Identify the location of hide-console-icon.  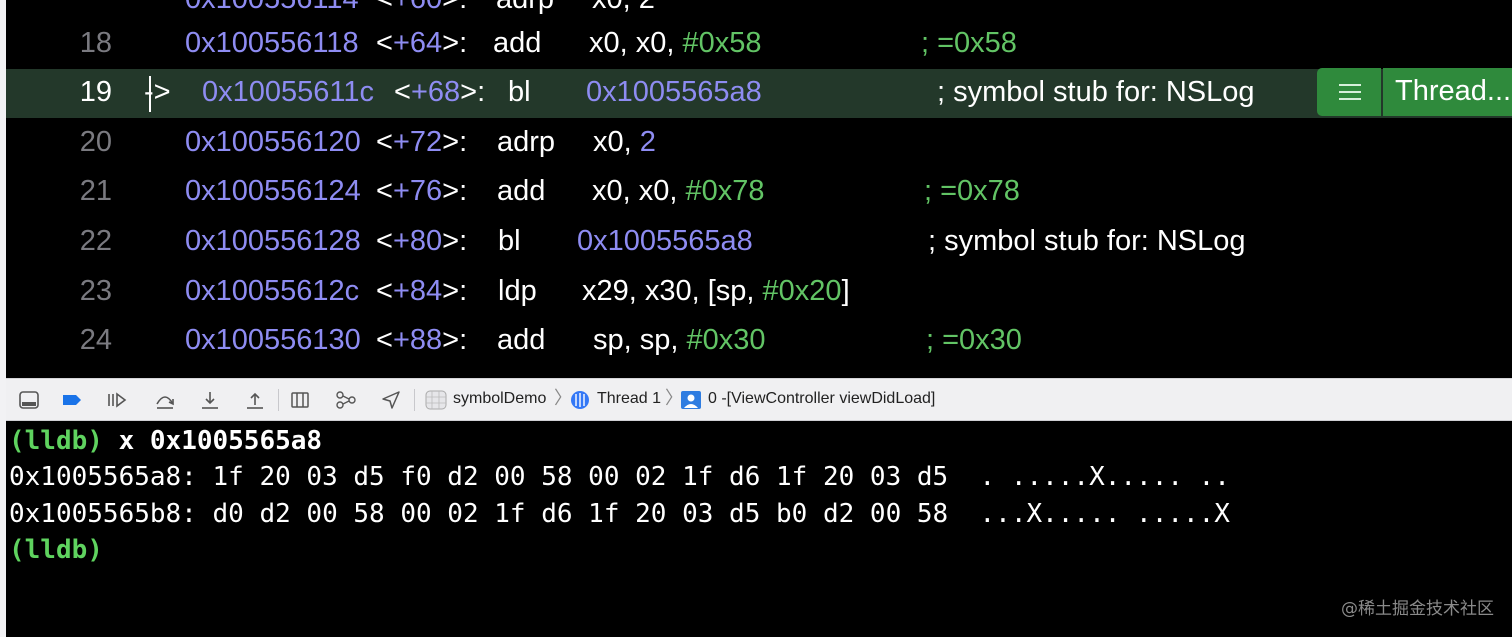
(29, 400).